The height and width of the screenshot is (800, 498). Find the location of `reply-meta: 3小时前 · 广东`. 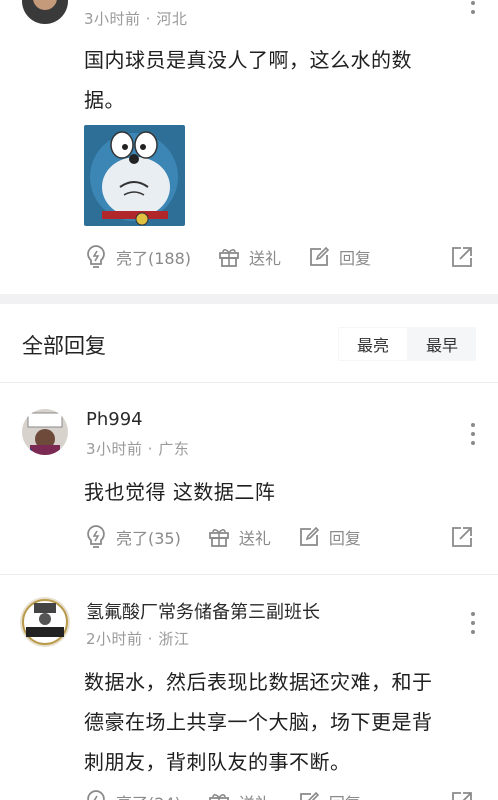

reply-meta: 3小时前 · 广东 is located at coordinates (138, 449).